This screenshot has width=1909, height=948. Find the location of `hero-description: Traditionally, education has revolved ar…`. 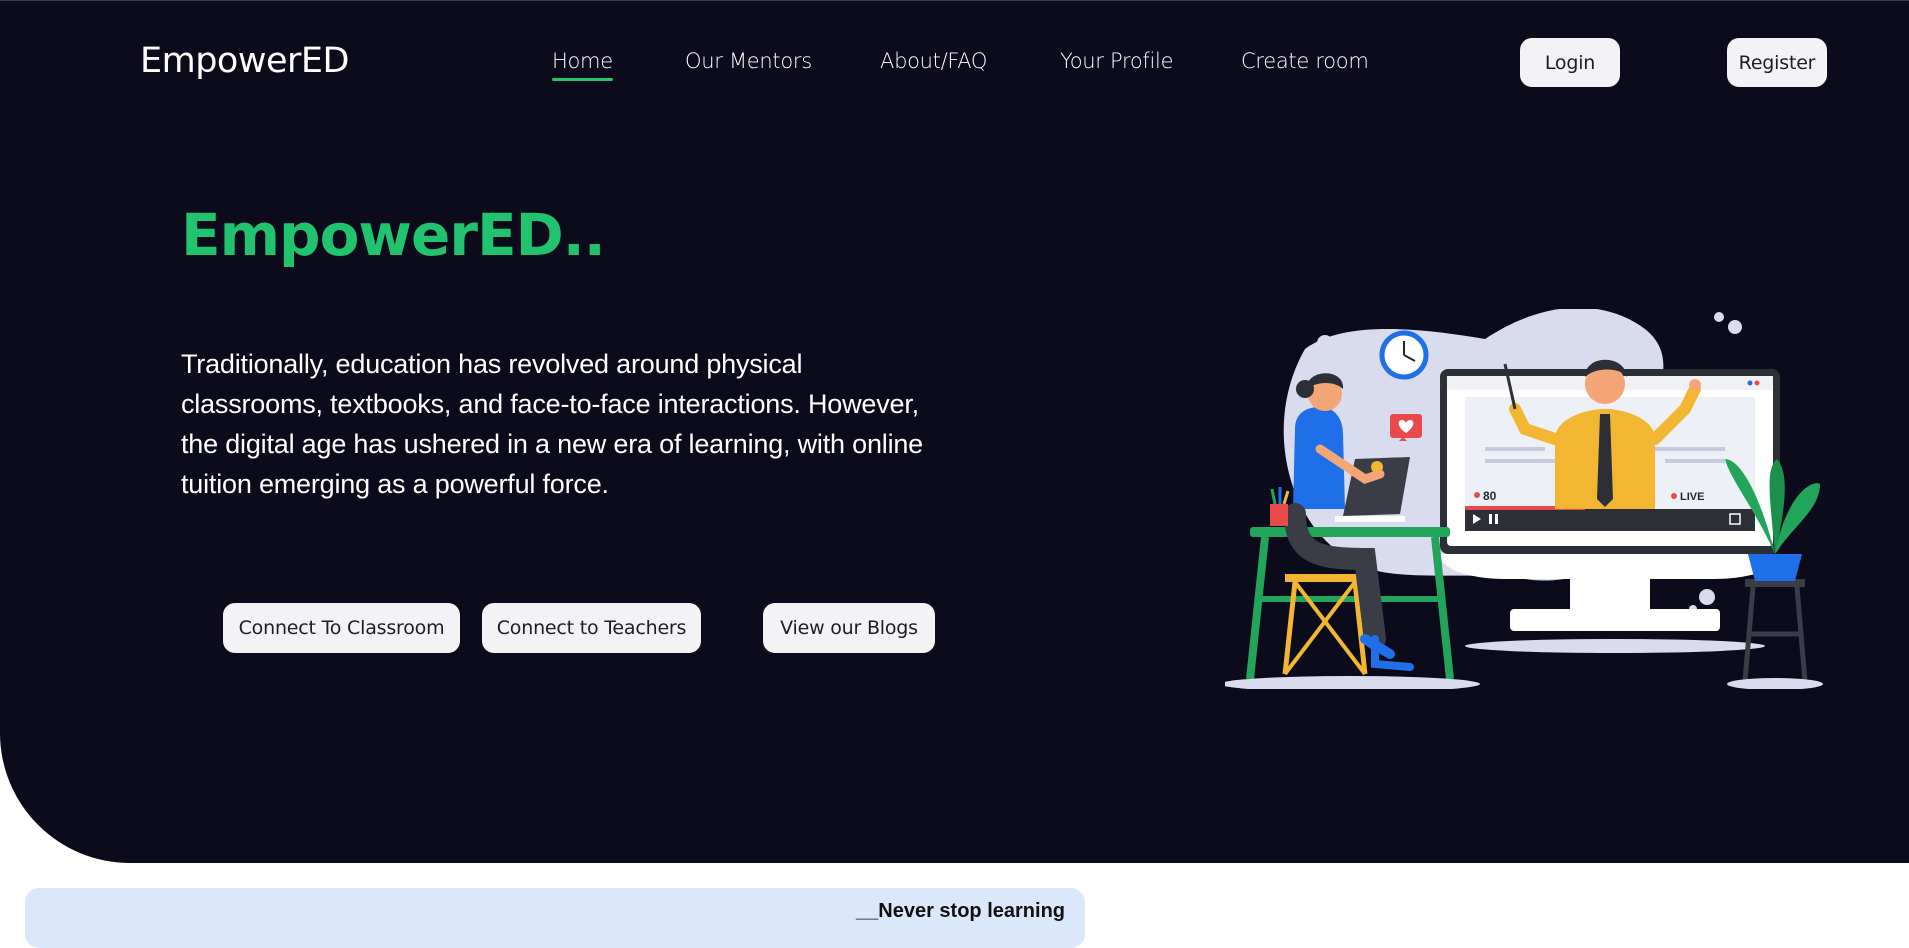

hero-description: Traditionally, education has revolved ar… is located at coordinates (552, 424).